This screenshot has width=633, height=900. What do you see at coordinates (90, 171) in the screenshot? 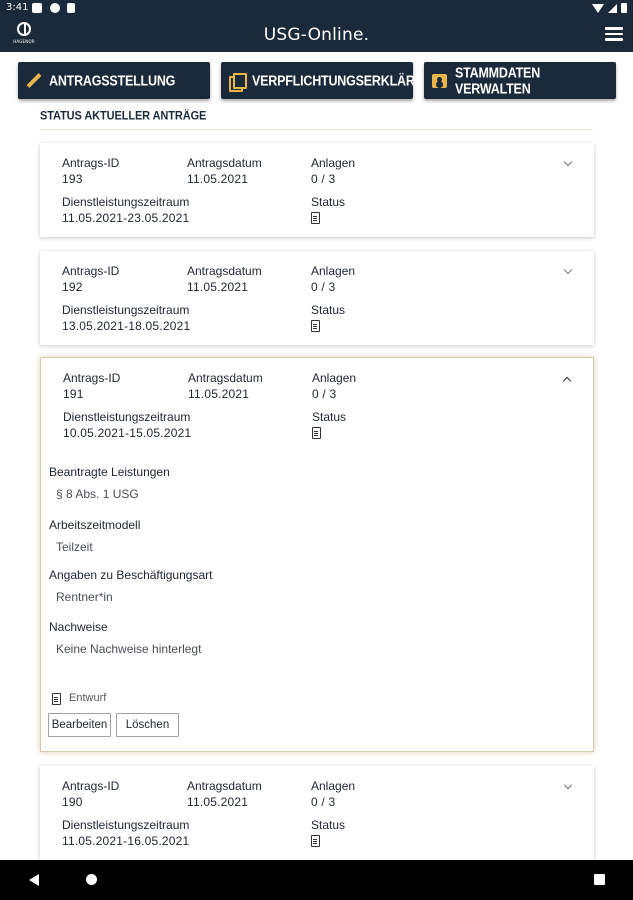
I see `antrags-id-field: Antrags-ID 193` at bounding box center [90, 171].